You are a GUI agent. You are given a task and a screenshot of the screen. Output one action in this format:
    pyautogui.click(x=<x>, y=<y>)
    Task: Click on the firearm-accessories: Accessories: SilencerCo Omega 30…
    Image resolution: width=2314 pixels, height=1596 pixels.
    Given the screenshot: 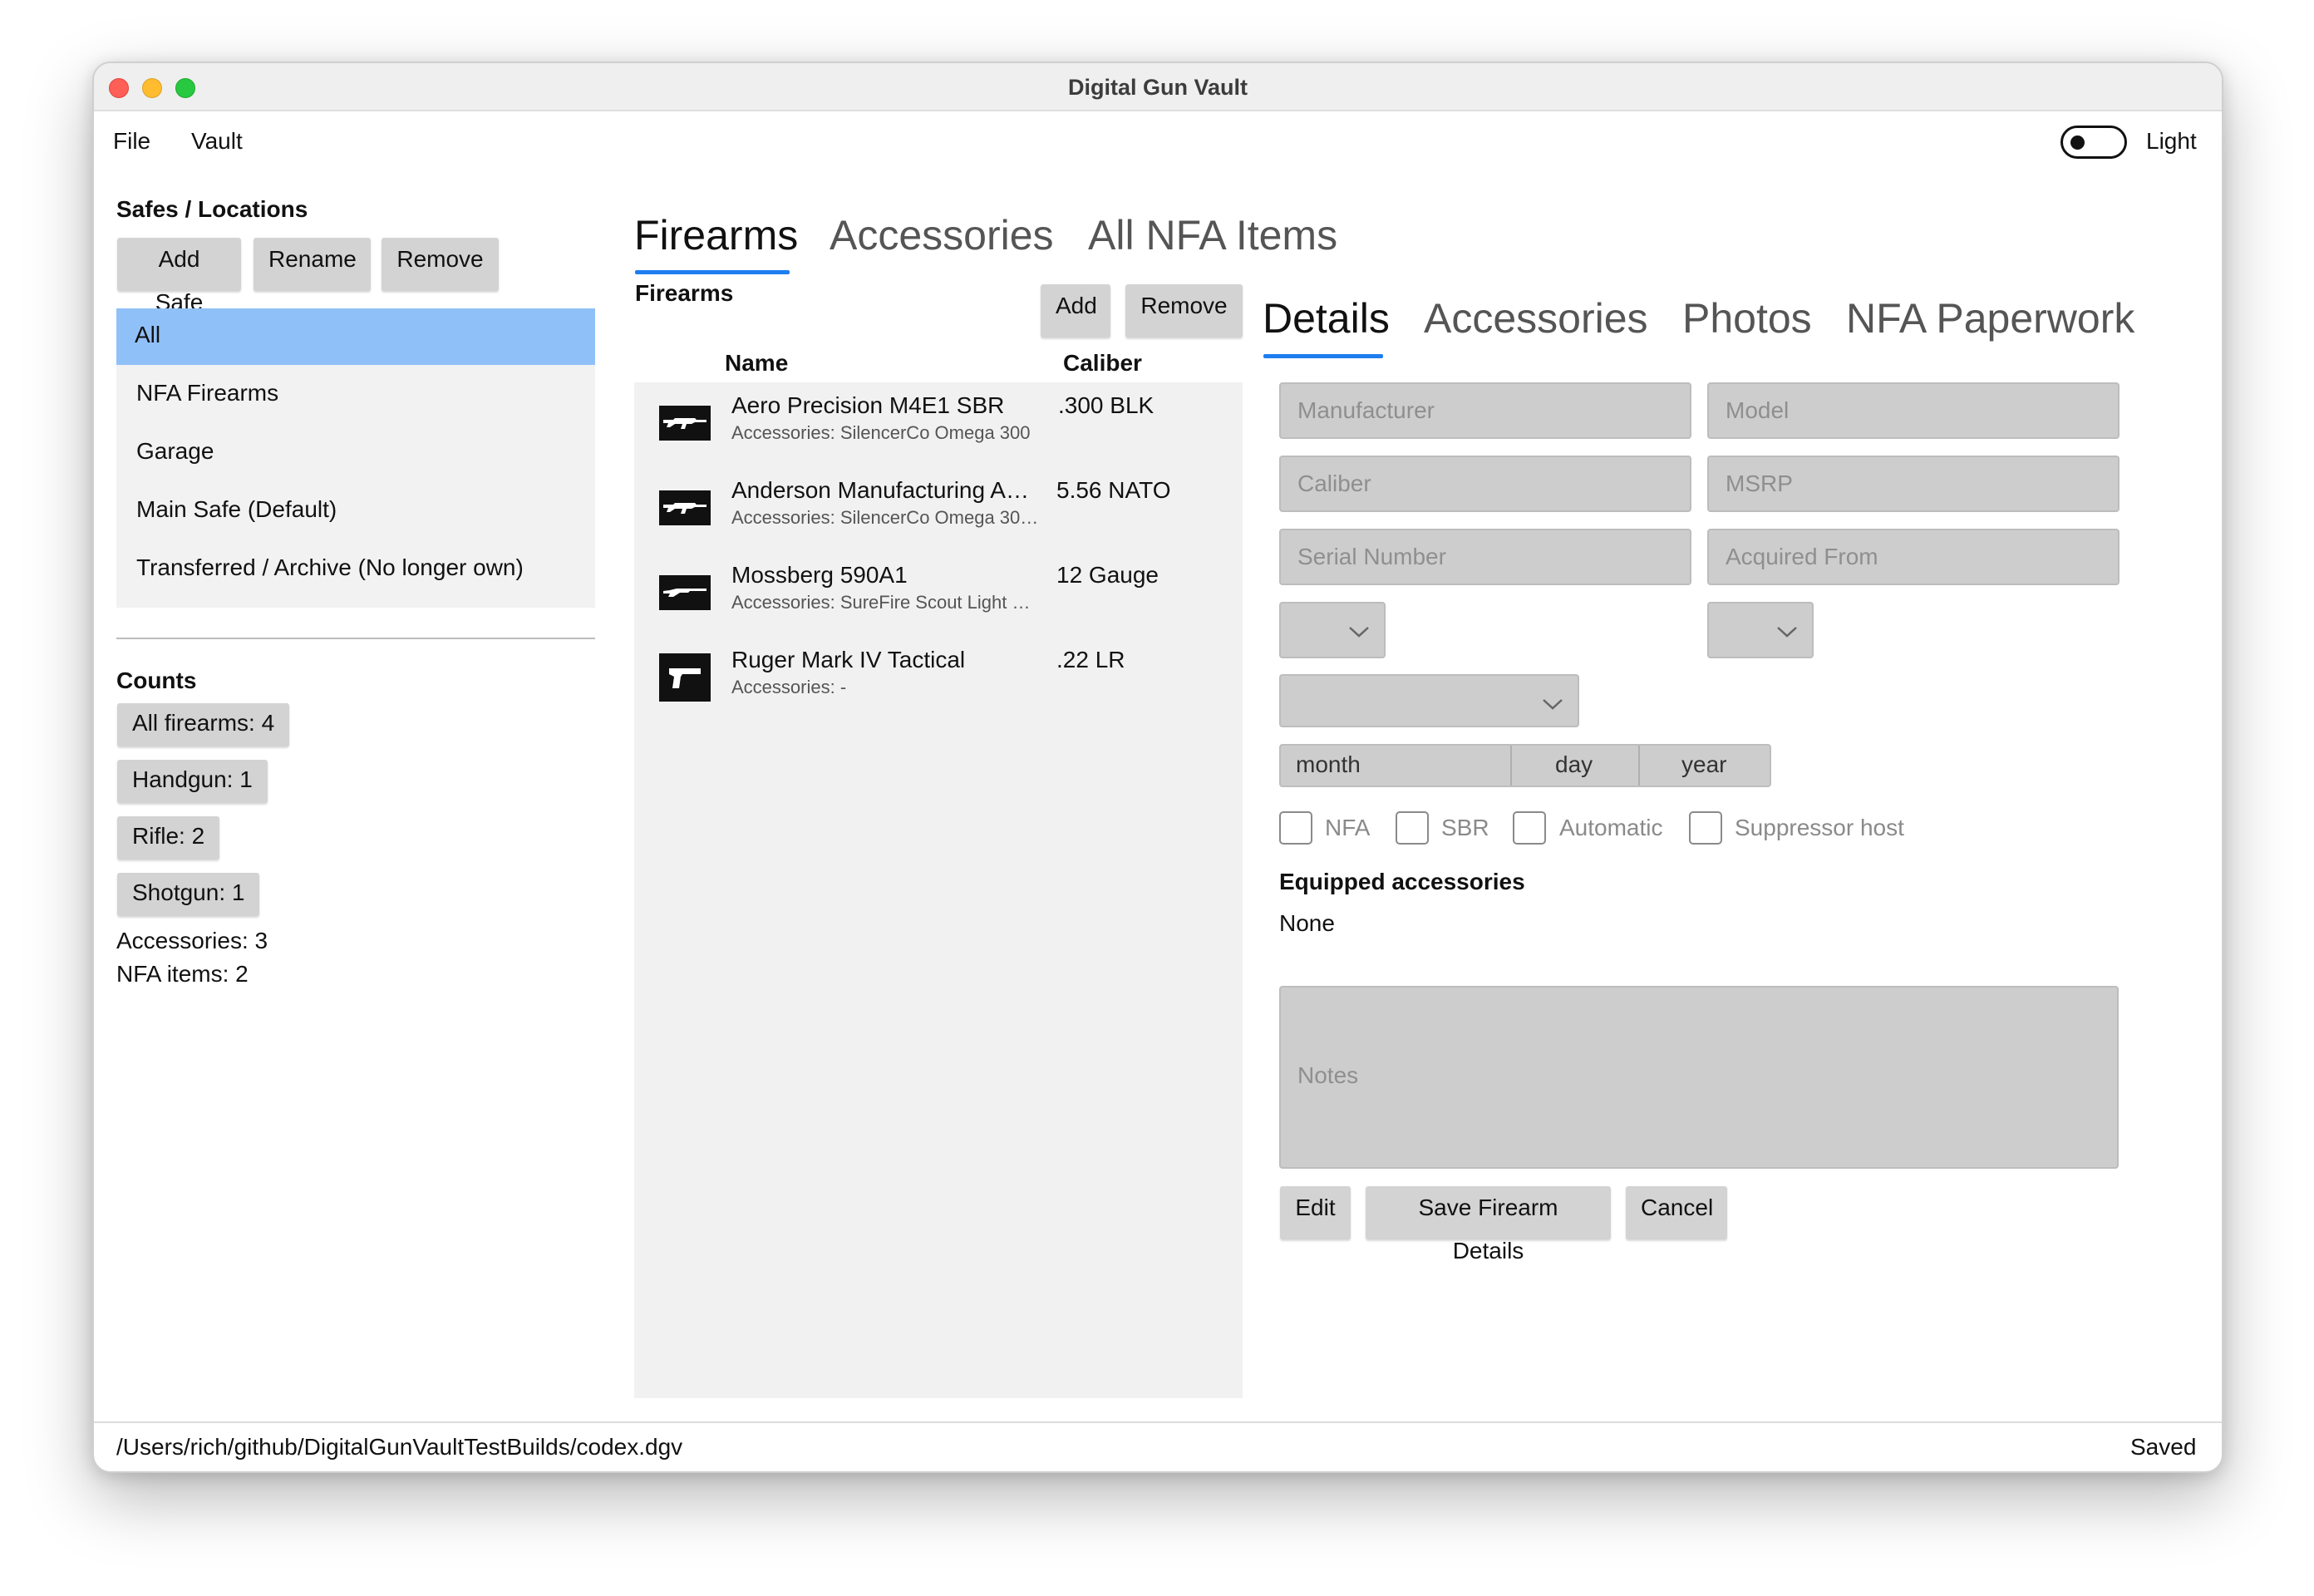 What is the action you would take?
    pyautogui.click(x=885, y=517)
    